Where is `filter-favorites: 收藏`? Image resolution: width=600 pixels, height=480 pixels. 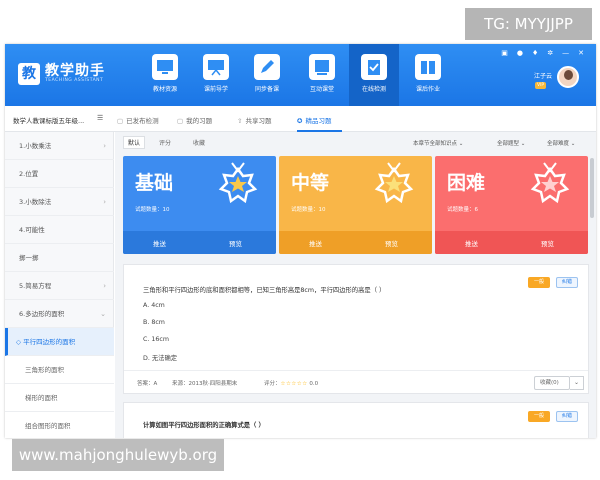
filter-favorites: 收藏 is located at coordinates (199, 142).